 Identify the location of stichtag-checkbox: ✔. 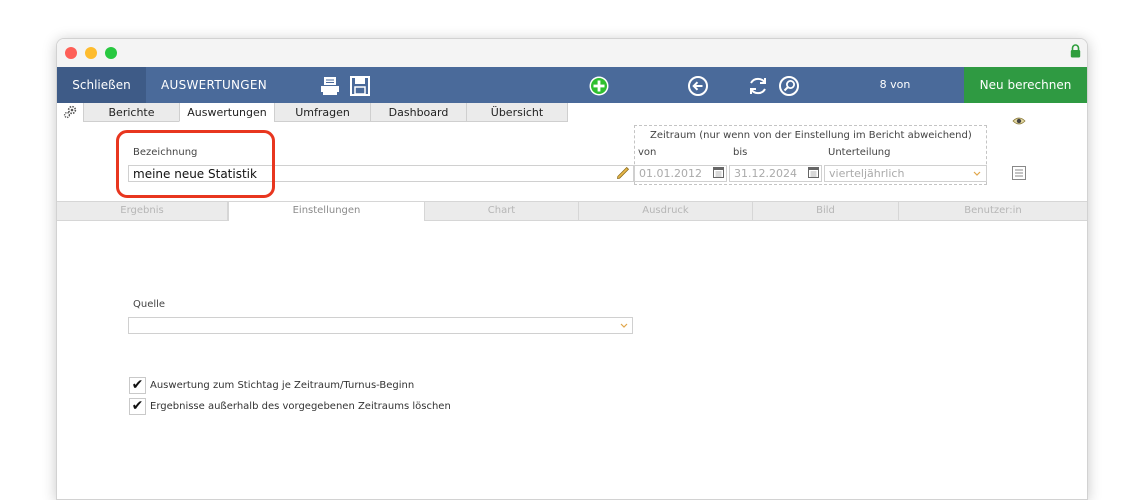
(137, 385).